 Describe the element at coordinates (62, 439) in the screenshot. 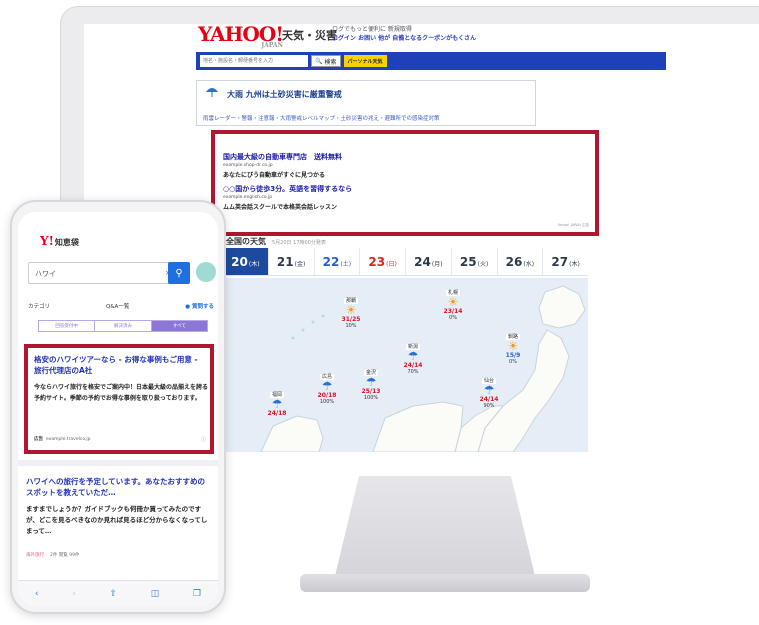

I see `ad-url: 広告 example.travelco.jp` at that location.